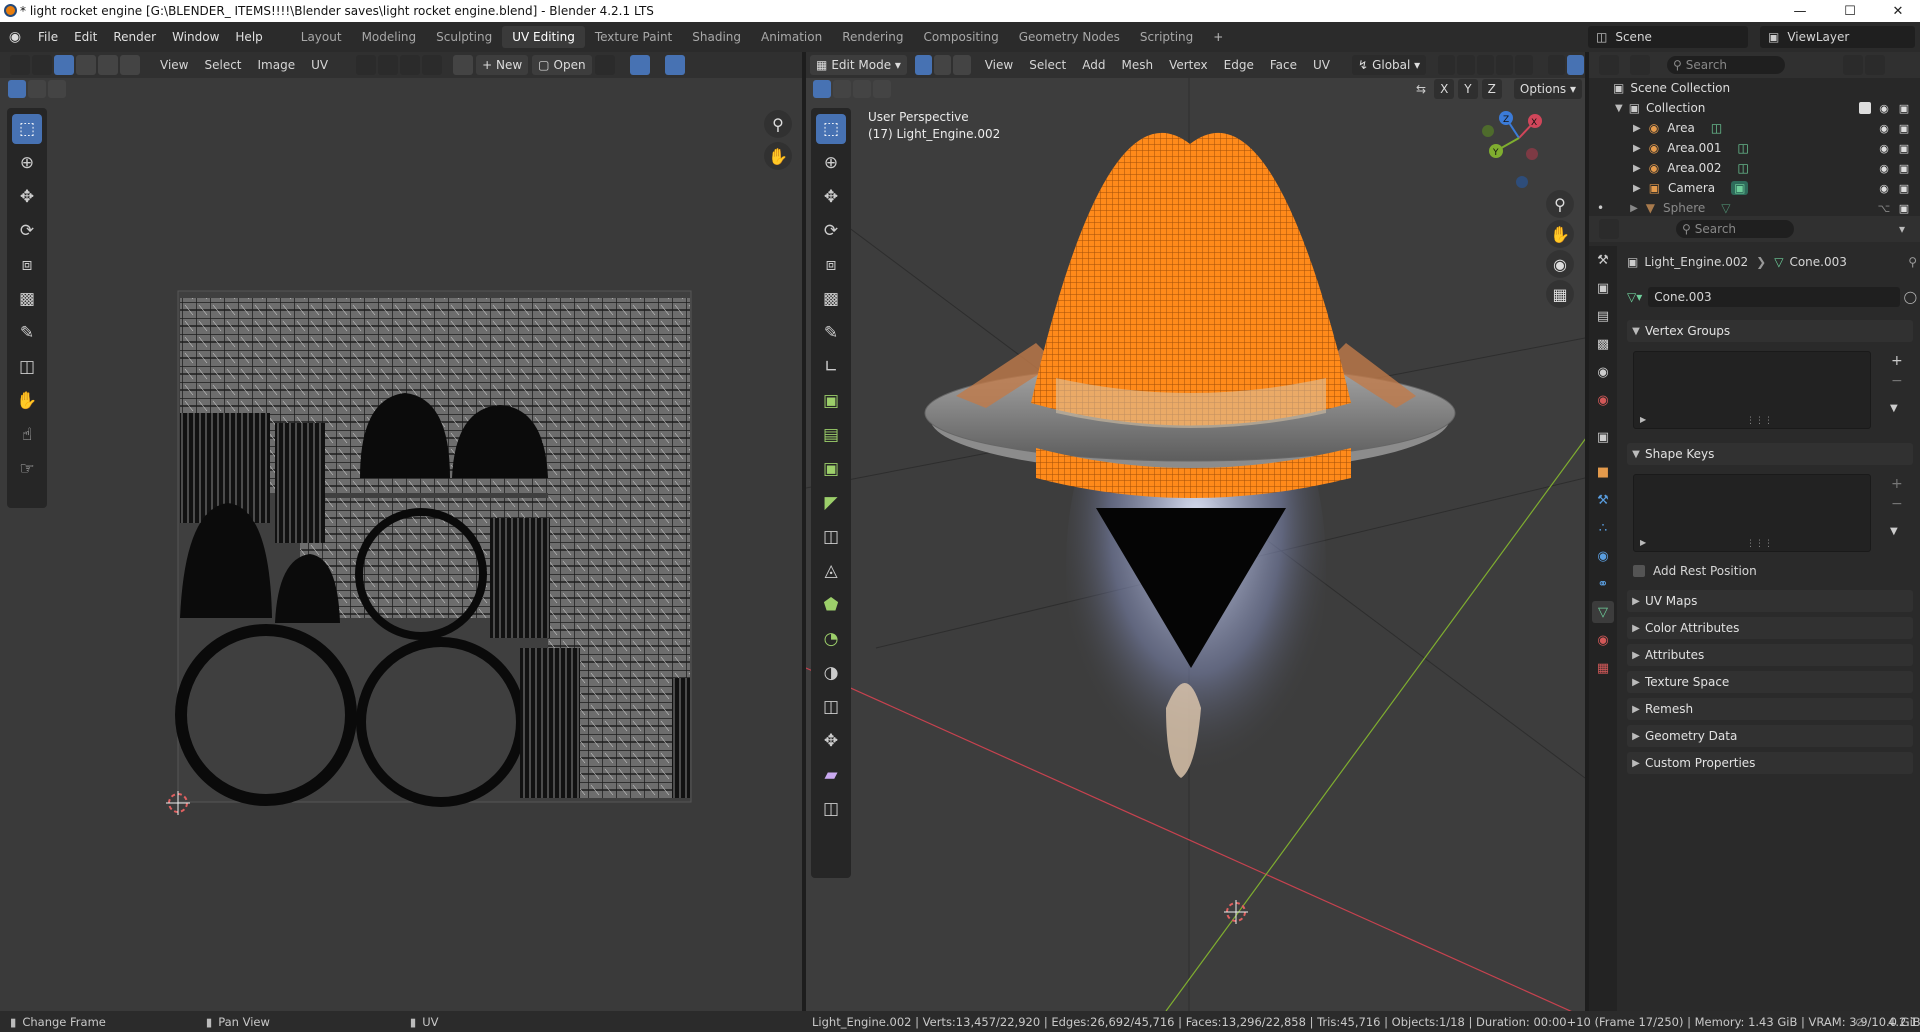 The width and height of the screenshot is (1920, 1032). Describe the element at coordinates (277, 65) in the screenshot. I see `uv-menu-image: Image` at that location.